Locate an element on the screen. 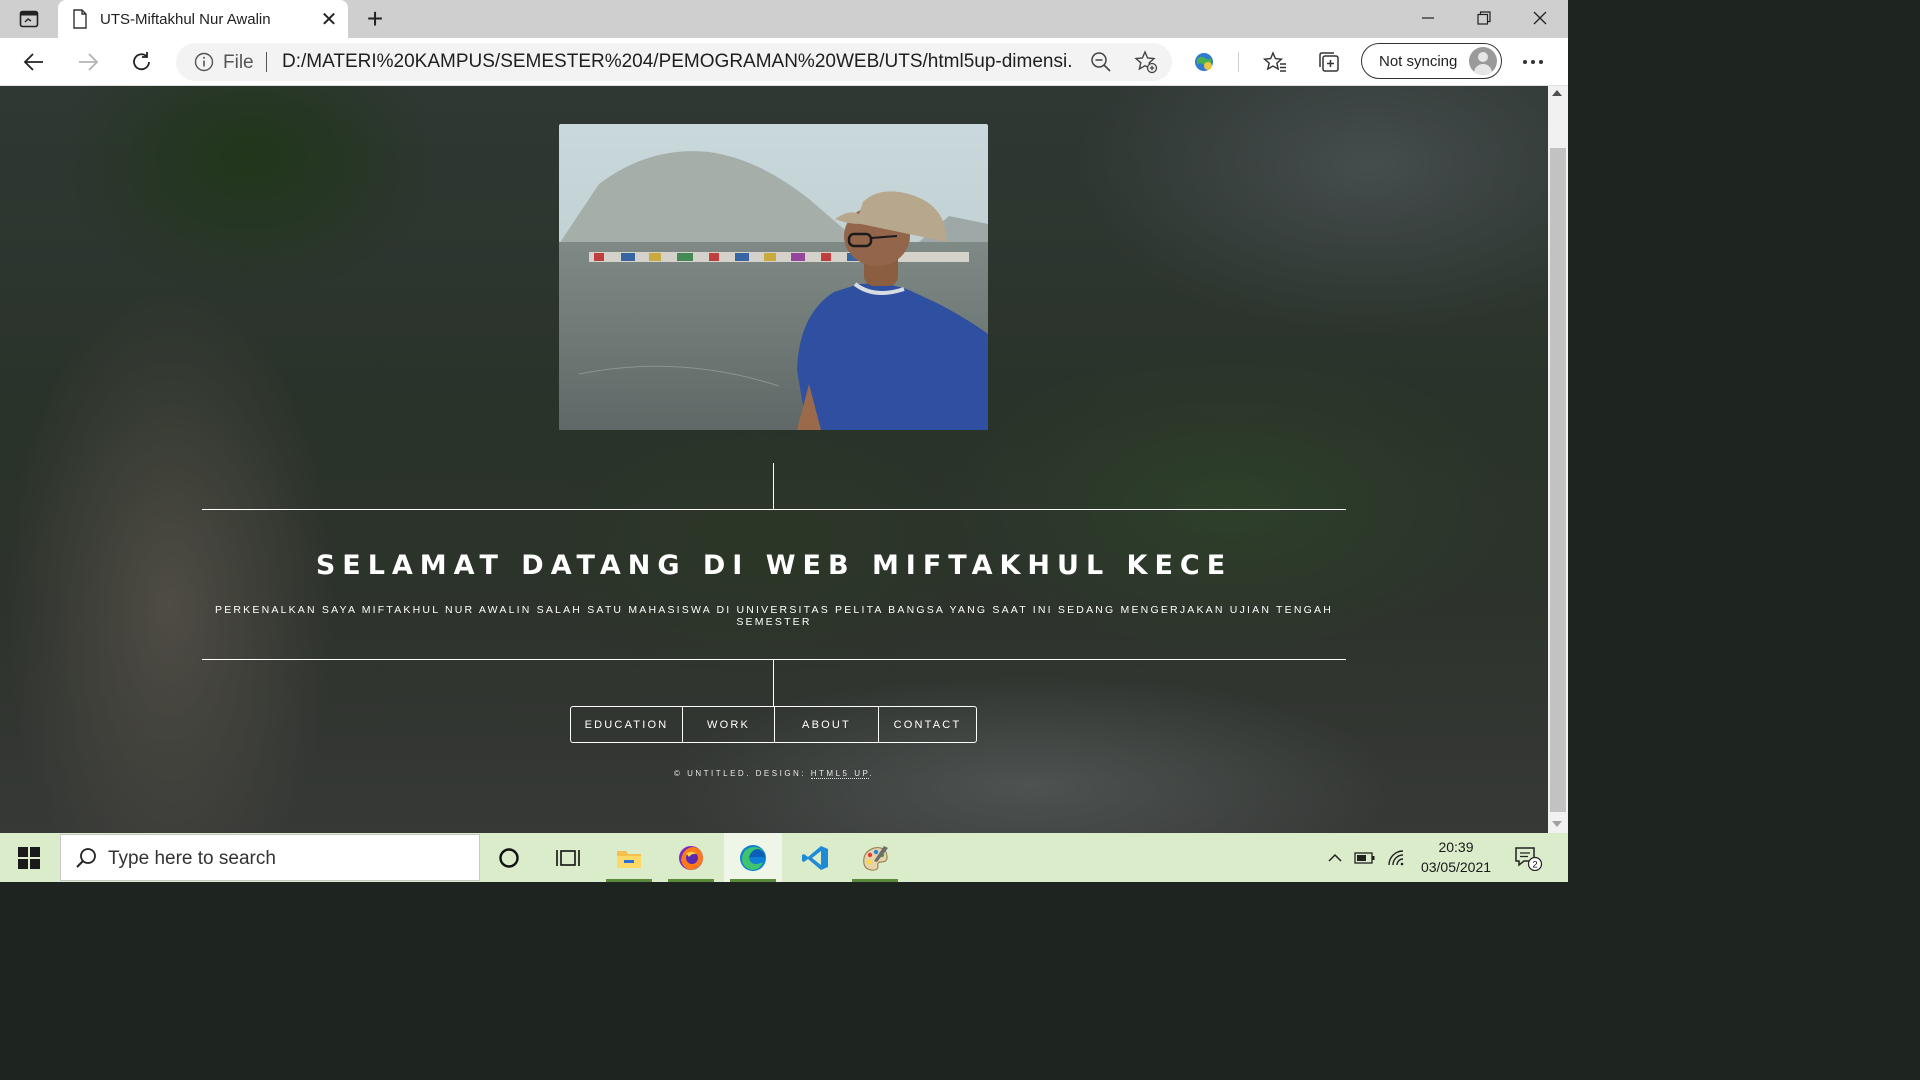 Image resolution: width=1920 pixels, height=1080 pixels. refresh-icon is located at coordinates (142, 62).